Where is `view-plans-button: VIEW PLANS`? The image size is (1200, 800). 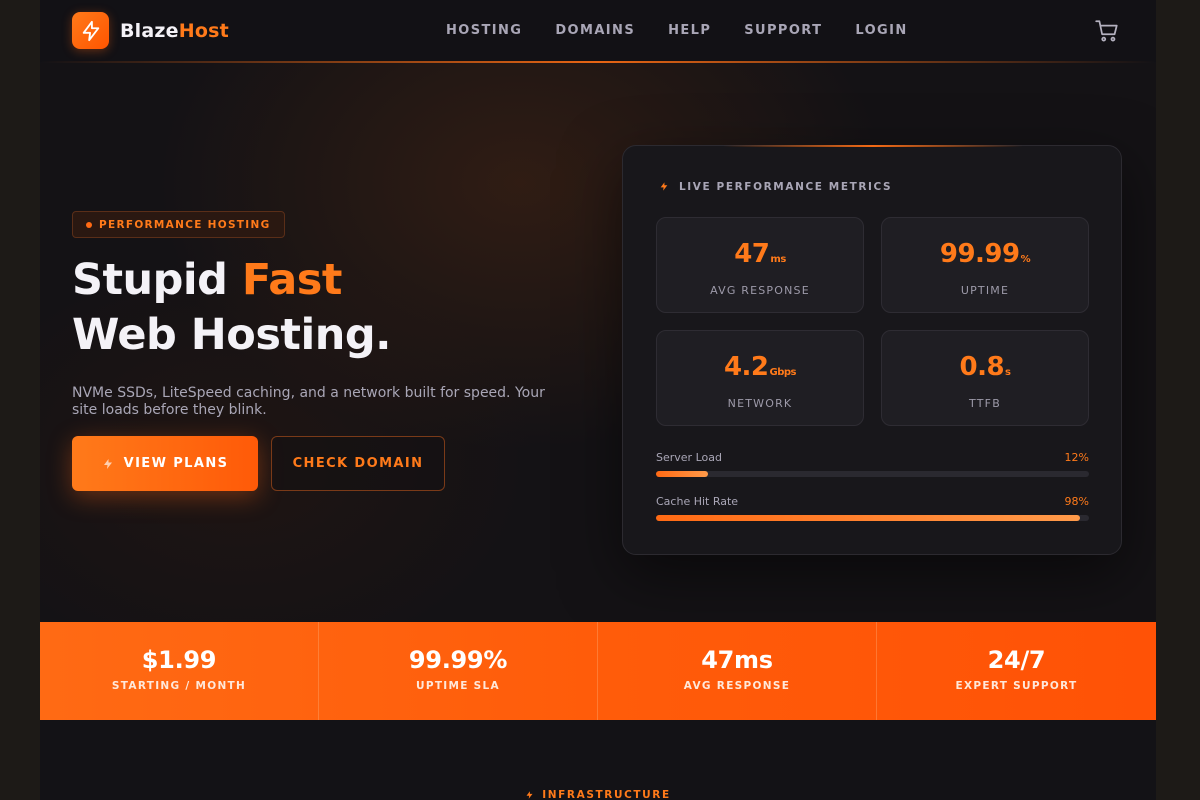
view-plans-button: VIEW PLANS is located at coordinates (165, 463).